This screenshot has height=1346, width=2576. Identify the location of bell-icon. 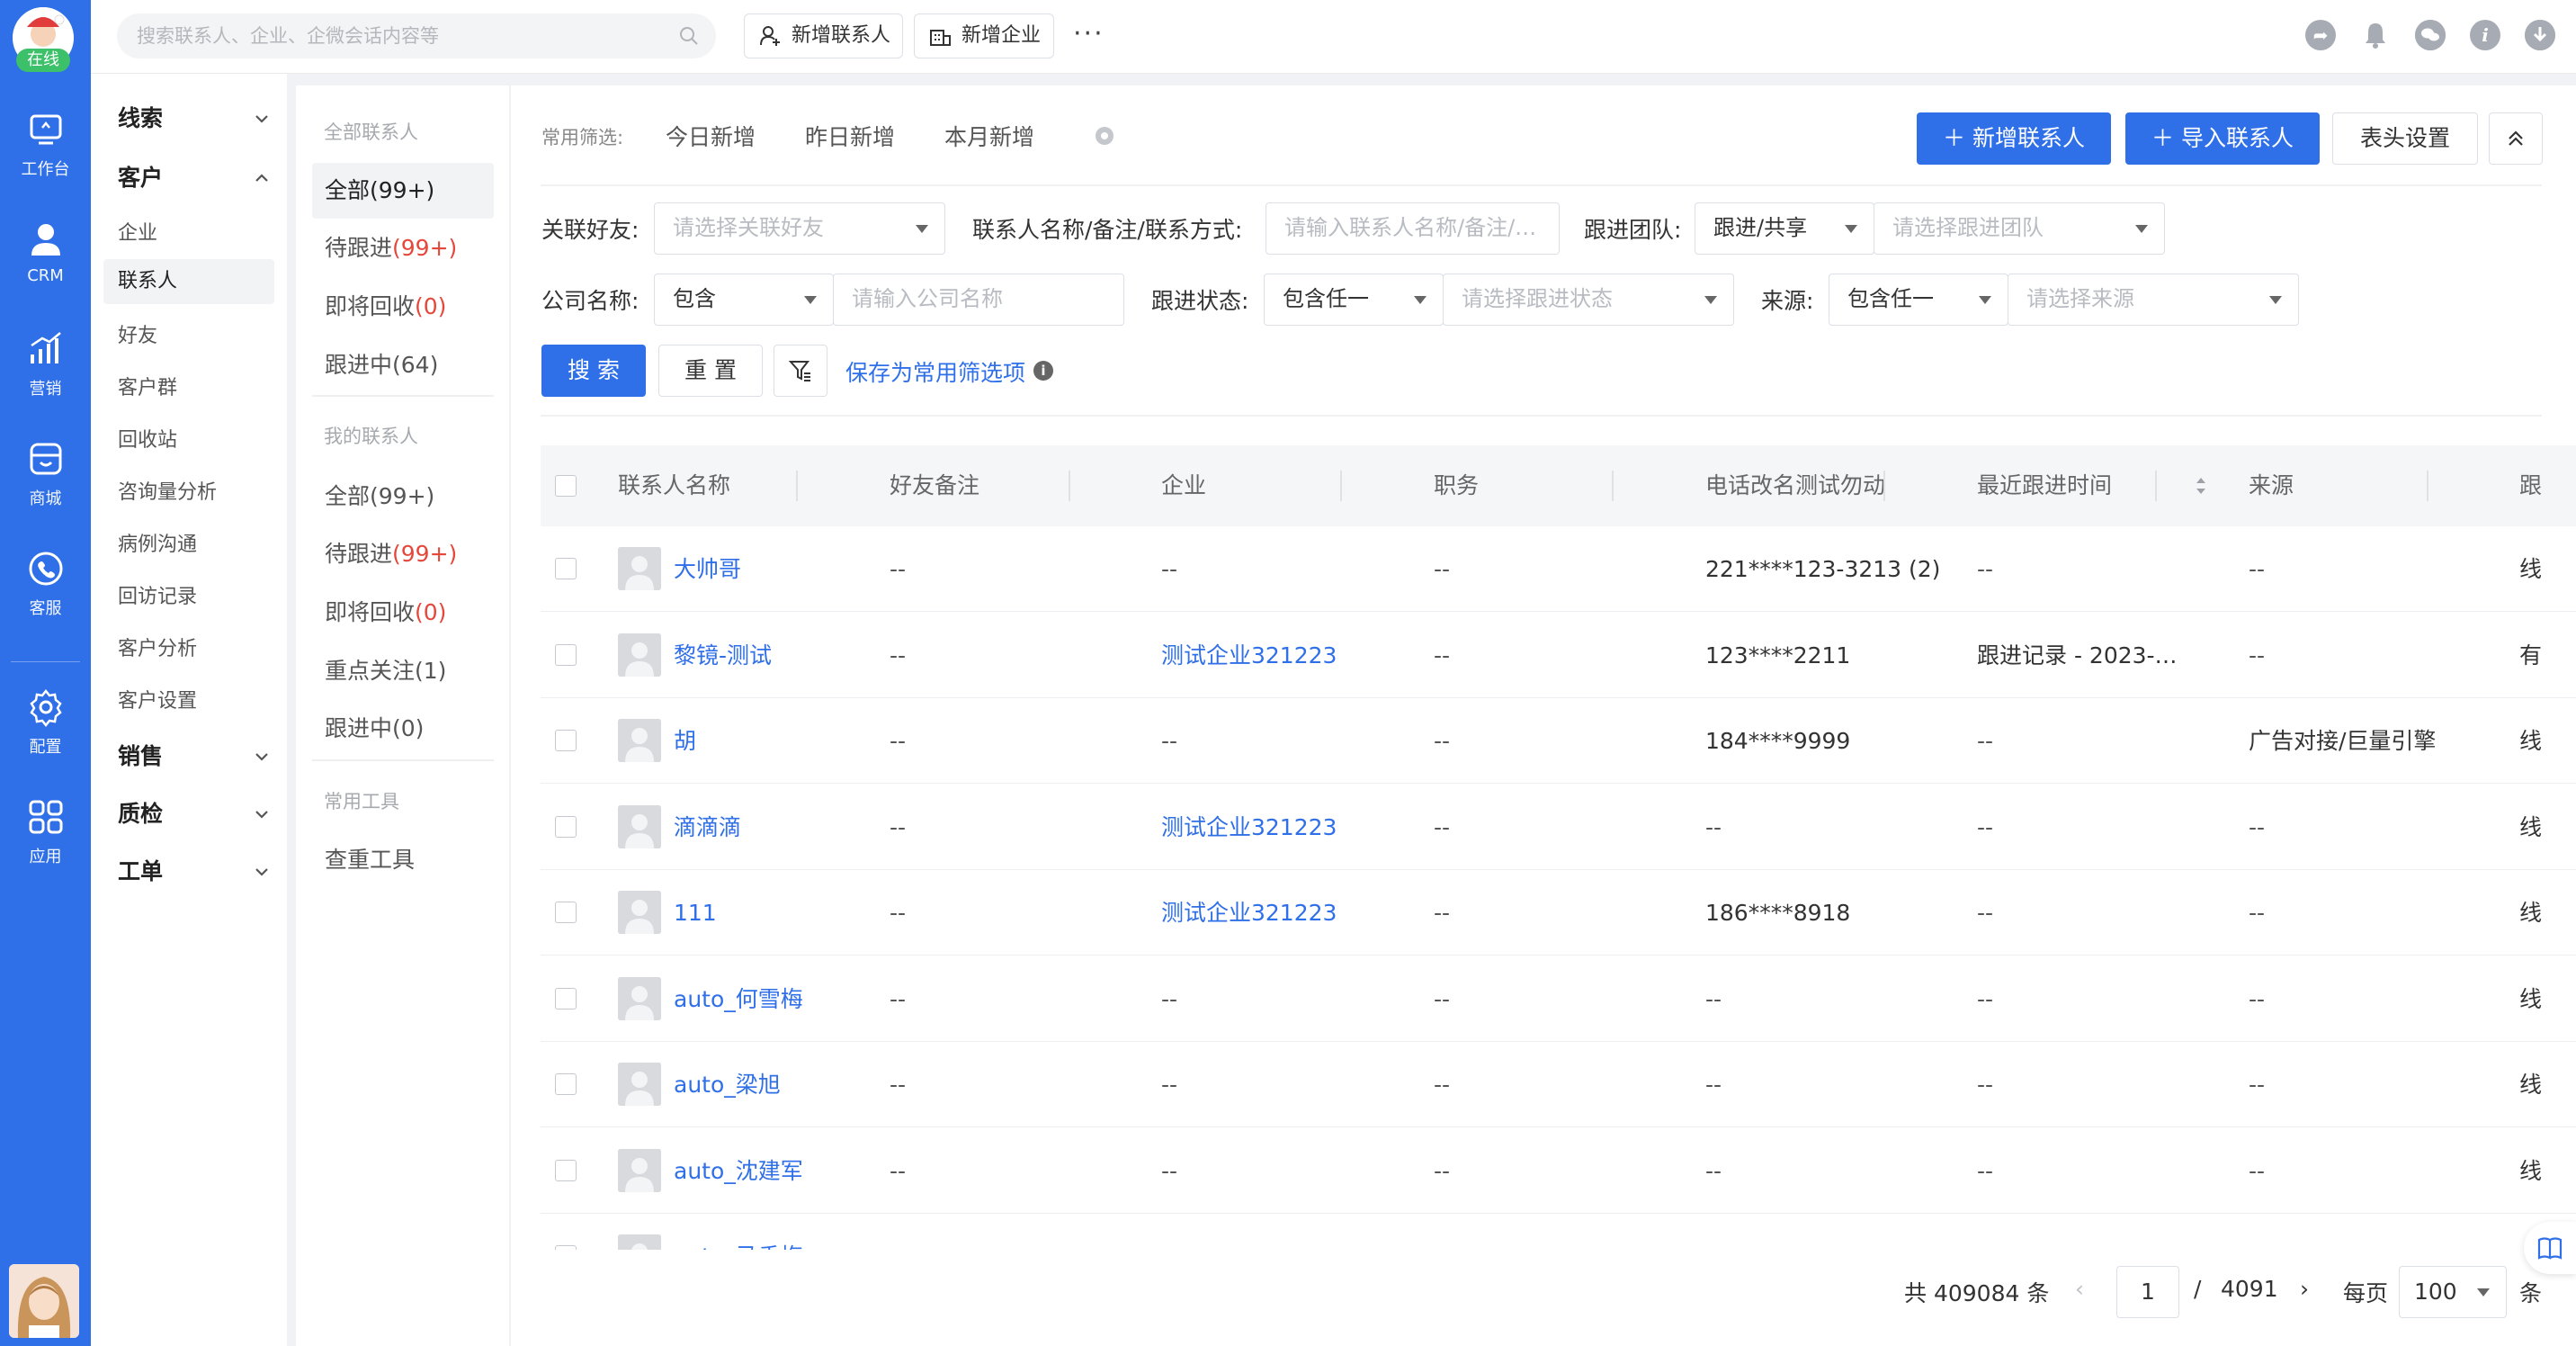
(2375, 35).